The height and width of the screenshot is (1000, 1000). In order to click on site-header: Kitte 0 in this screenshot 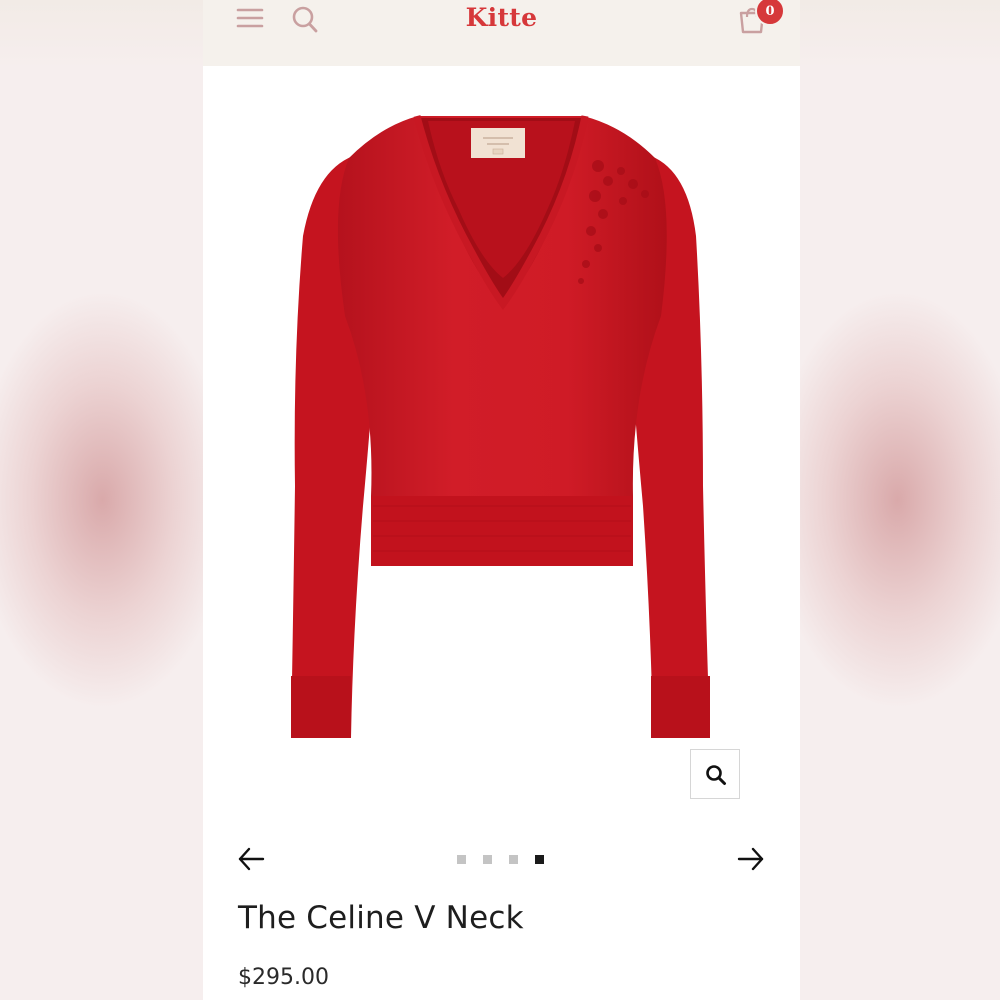, I will do `click(501, 33)`.